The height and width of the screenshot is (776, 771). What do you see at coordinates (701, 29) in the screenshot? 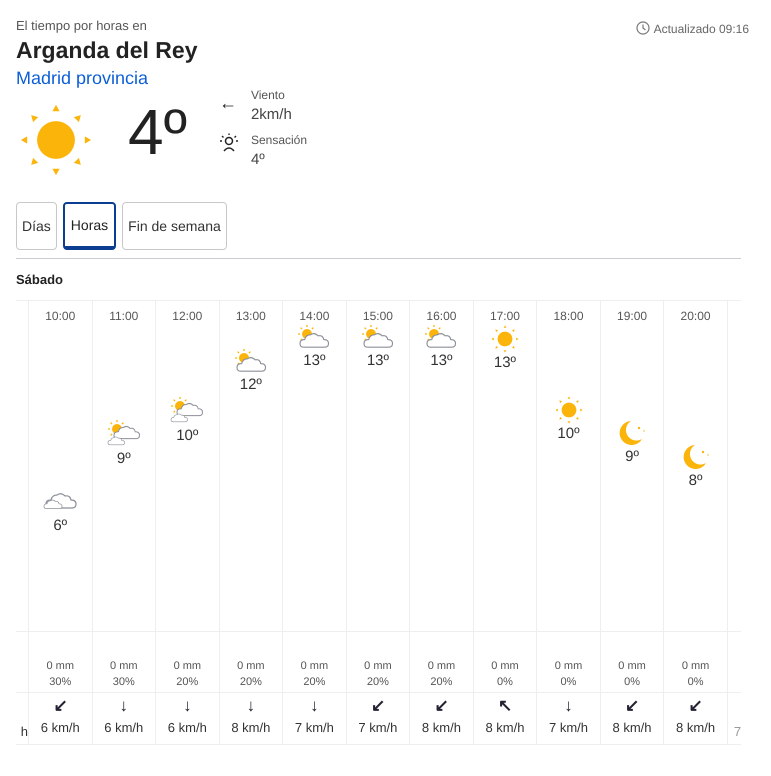
I see `updated-time: Actualizado 09:16` at bounding box center [701, 29].